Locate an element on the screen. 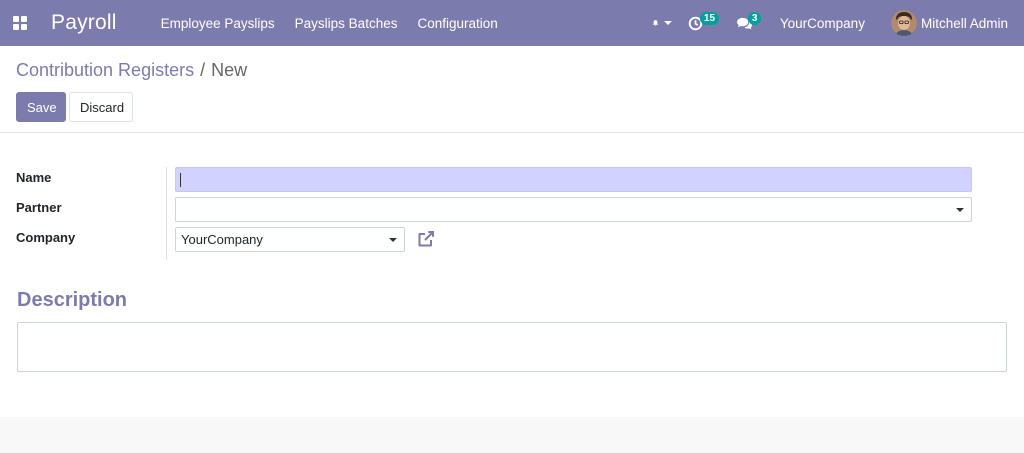 The image size is (1024, 453). bell-icon is located at coordinates (655, 23).